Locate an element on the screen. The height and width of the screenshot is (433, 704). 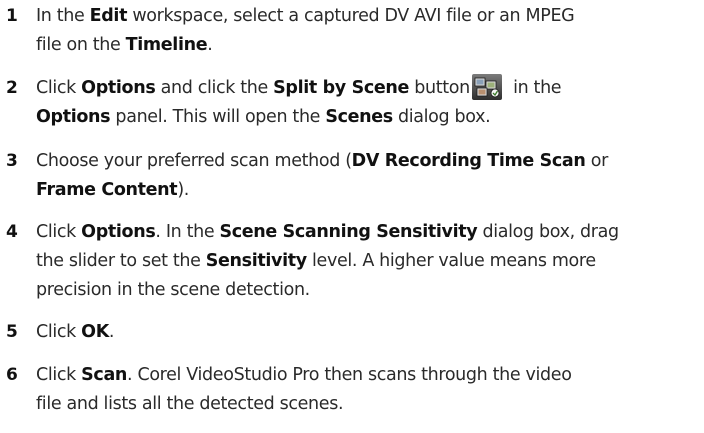
ui-term-frame-content: Frame Content is located at coordinates (107, 190).